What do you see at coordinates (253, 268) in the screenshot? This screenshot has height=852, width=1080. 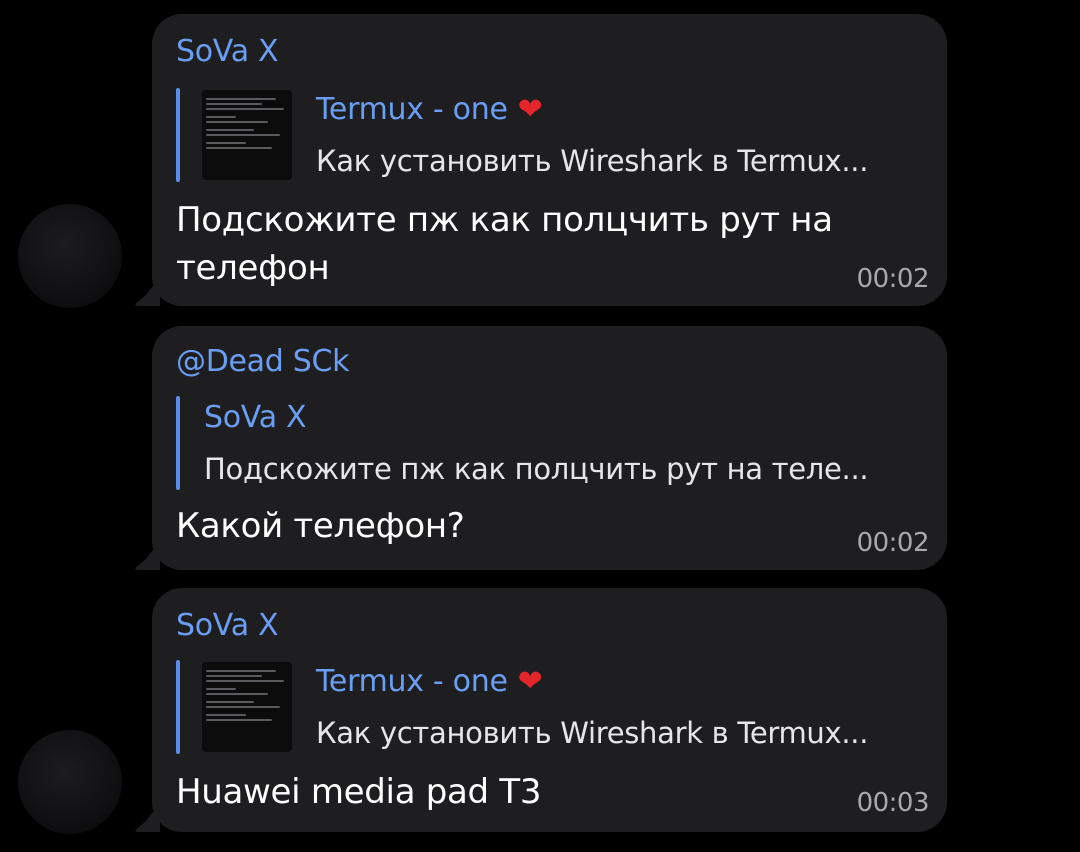 I see `message-text-line: телефон` at bounding box center [253, 268].